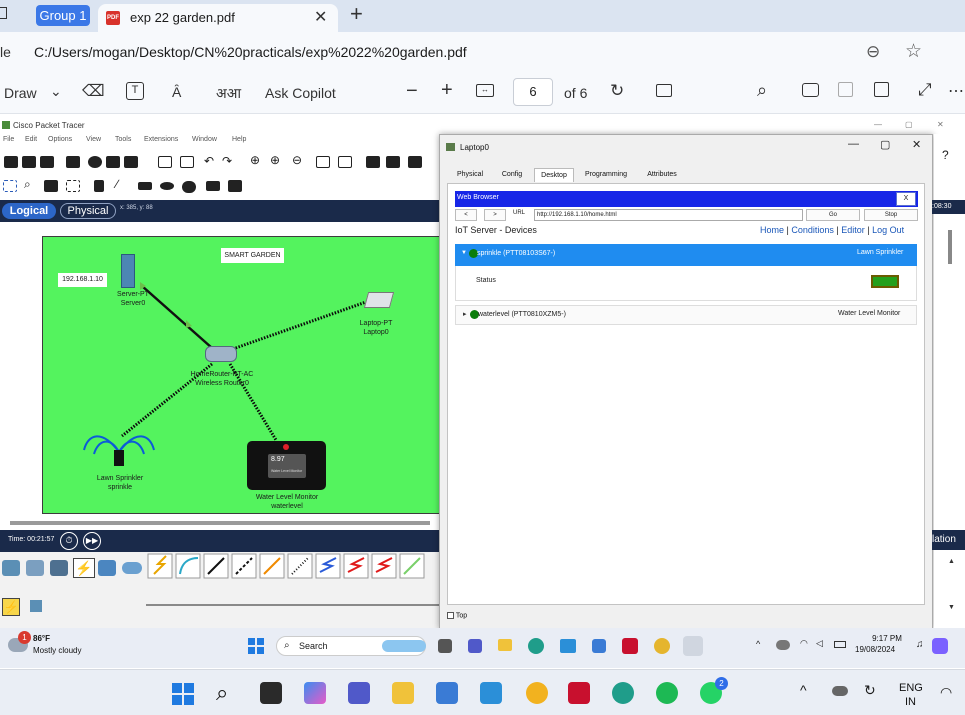 The height and width of the screenshot is (715, 965). What do you see at coordinates (783, 645) in the screenshot?
I see `tray-cloud-icon` at bounding box center [783, 645].